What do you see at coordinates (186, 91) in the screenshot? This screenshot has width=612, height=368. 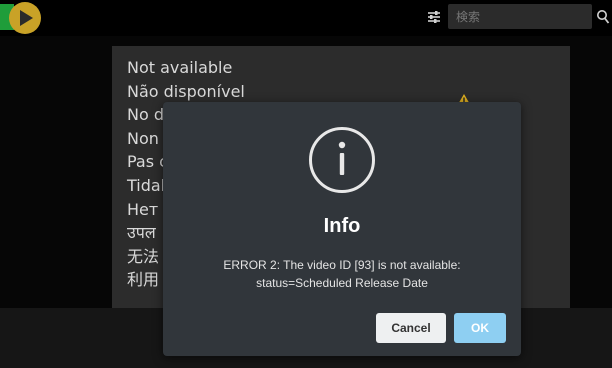 I see `unavailable-message: Não disponível` at bounding box center [186, 91].